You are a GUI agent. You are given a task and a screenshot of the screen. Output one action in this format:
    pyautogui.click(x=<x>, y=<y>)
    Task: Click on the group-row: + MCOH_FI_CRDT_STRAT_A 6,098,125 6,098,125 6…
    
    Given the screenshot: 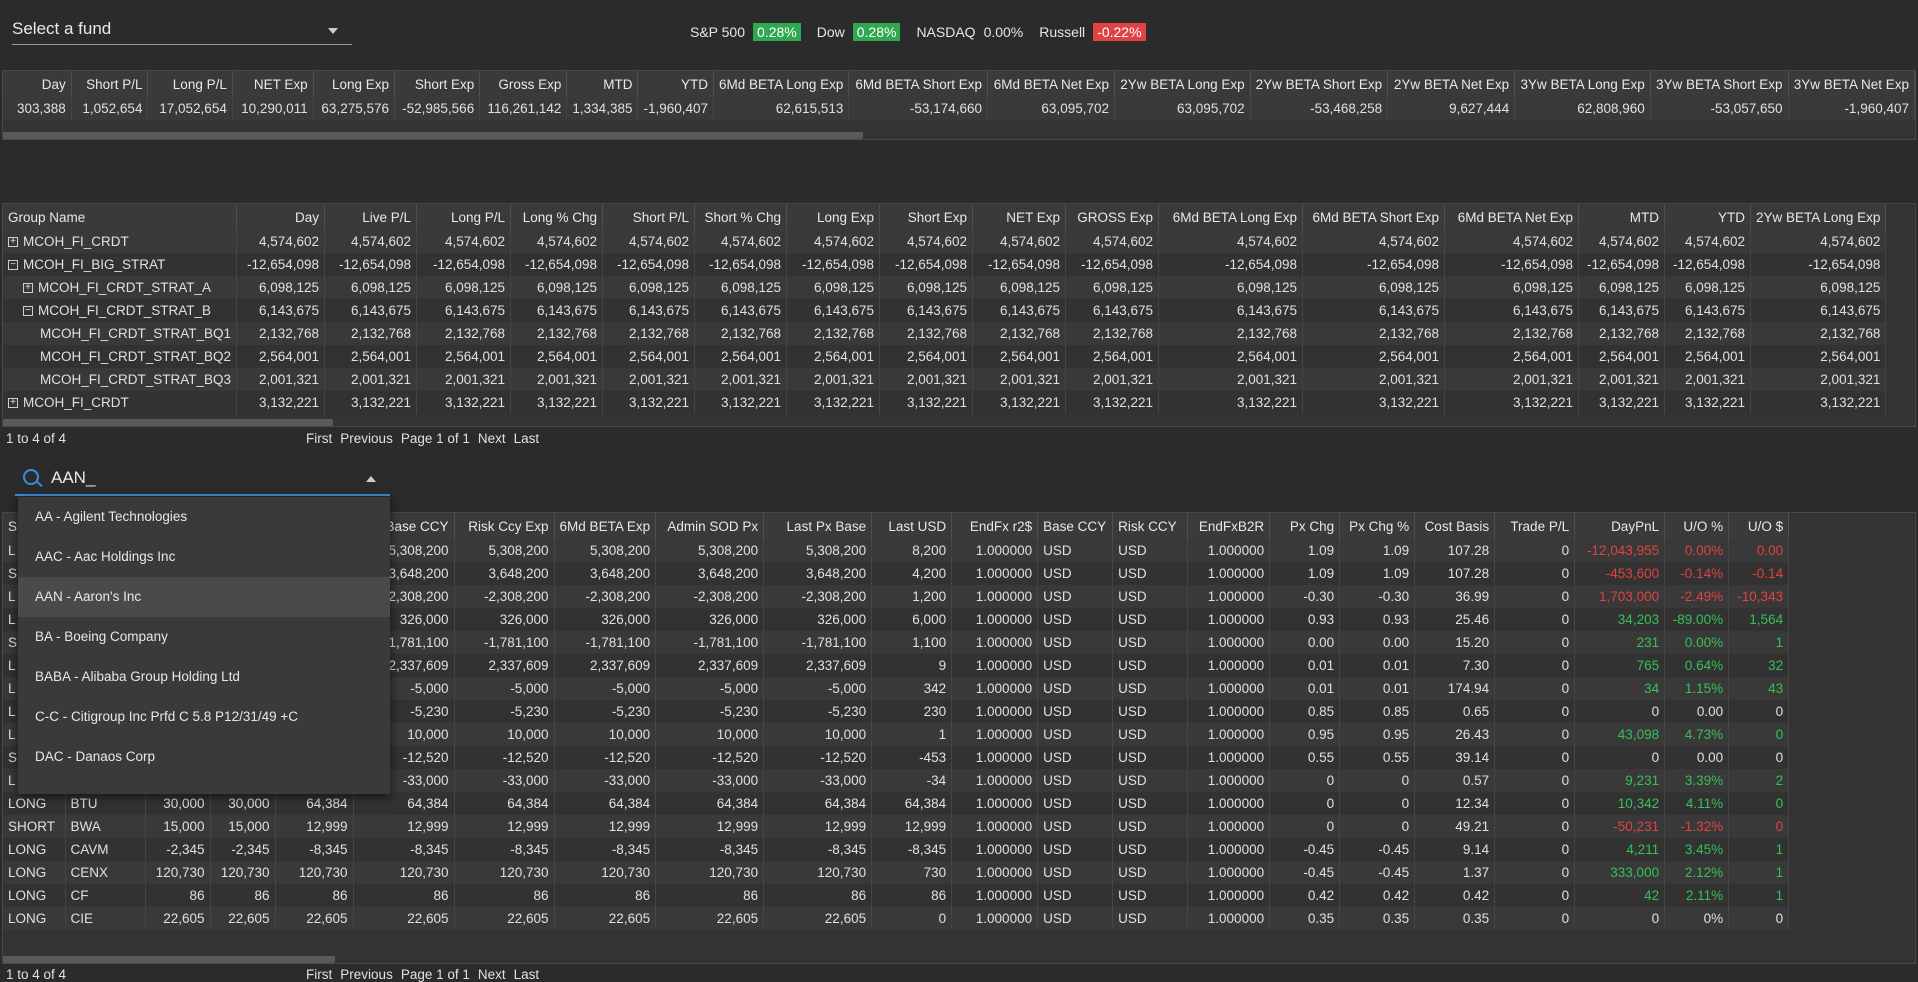 What is the action you would take?
    pyautogui.click(x=945, y=287)
    